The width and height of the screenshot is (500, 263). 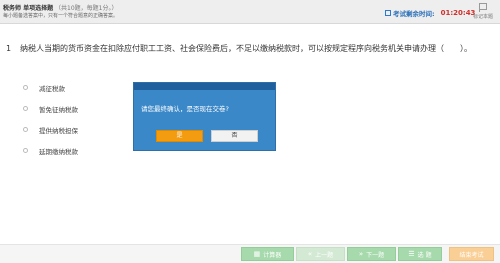 What do you see at coordinates (9, 48) in the screenshot?
I see `question-number: 1` at bounding box center [9, 48].